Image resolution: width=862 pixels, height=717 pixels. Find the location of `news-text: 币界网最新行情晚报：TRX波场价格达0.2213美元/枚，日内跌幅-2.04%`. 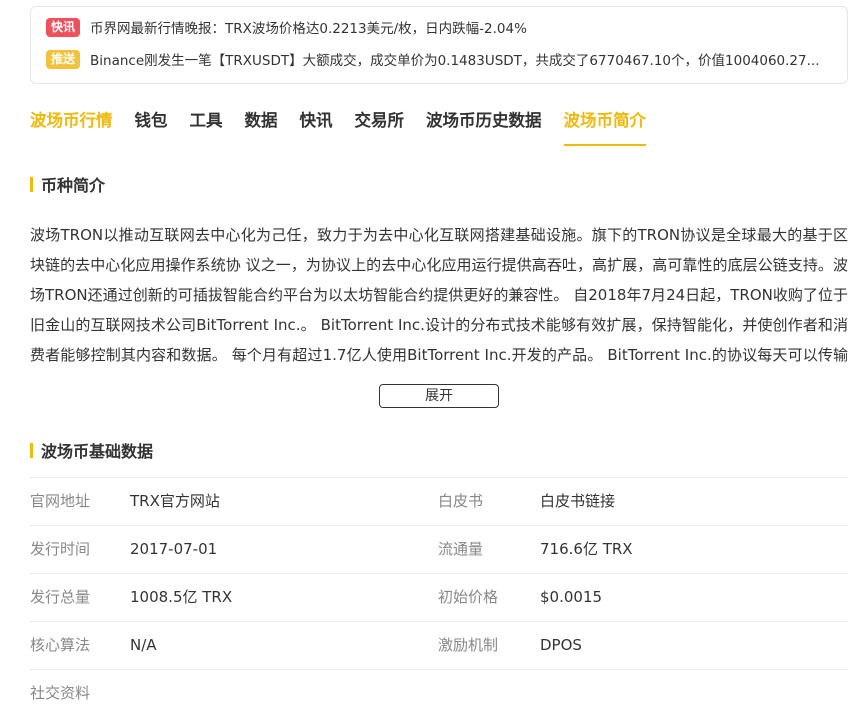

news-text: 币界网最新行情晚报：TRX波场价格达0.2213美元/枚，日内跌幅-2.04% is located at coordinates (308, 27).